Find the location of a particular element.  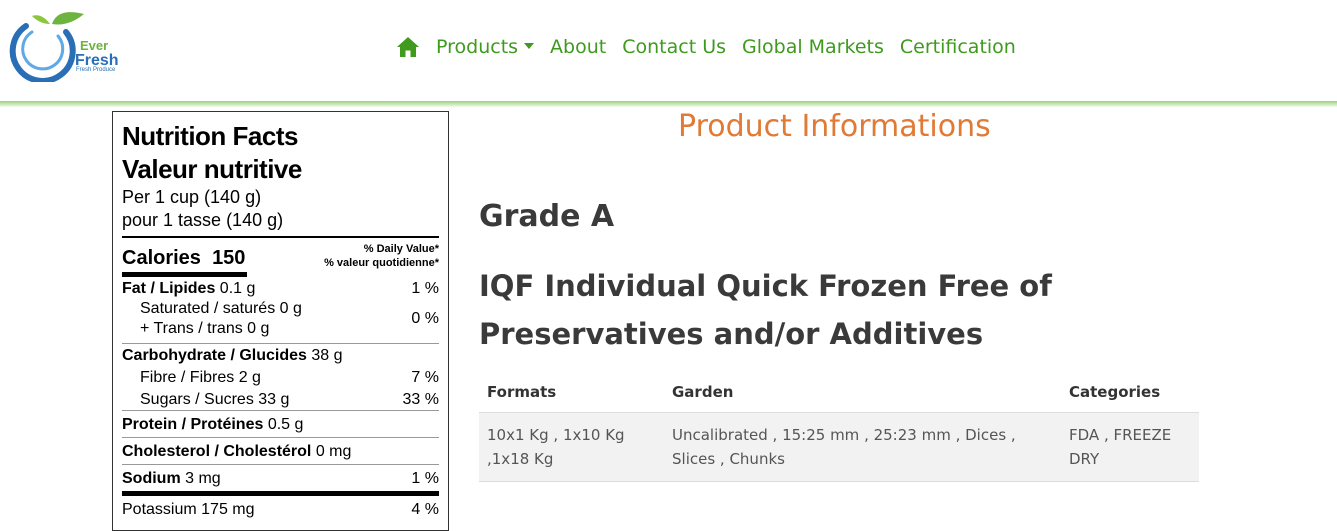

nav-products: Products is located at coordinates (485, 47).